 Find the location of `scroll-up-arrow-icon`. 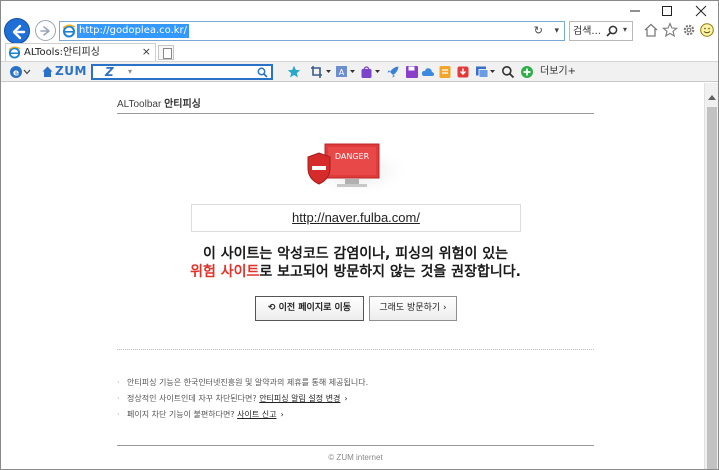

scroll-up-arrow-icon is located at coordinates (712, 97).